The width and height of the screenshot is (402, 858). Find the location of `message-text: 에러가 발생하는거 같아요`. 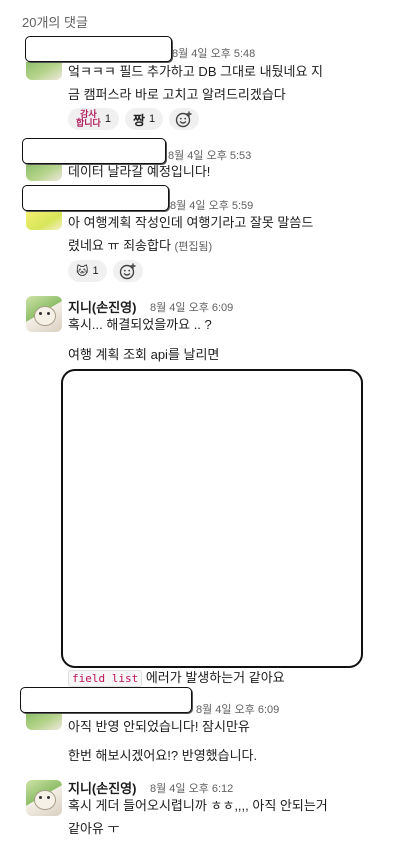

message-text: 에러가 발생하는거 같아요 is located at coordinates (213, 677).